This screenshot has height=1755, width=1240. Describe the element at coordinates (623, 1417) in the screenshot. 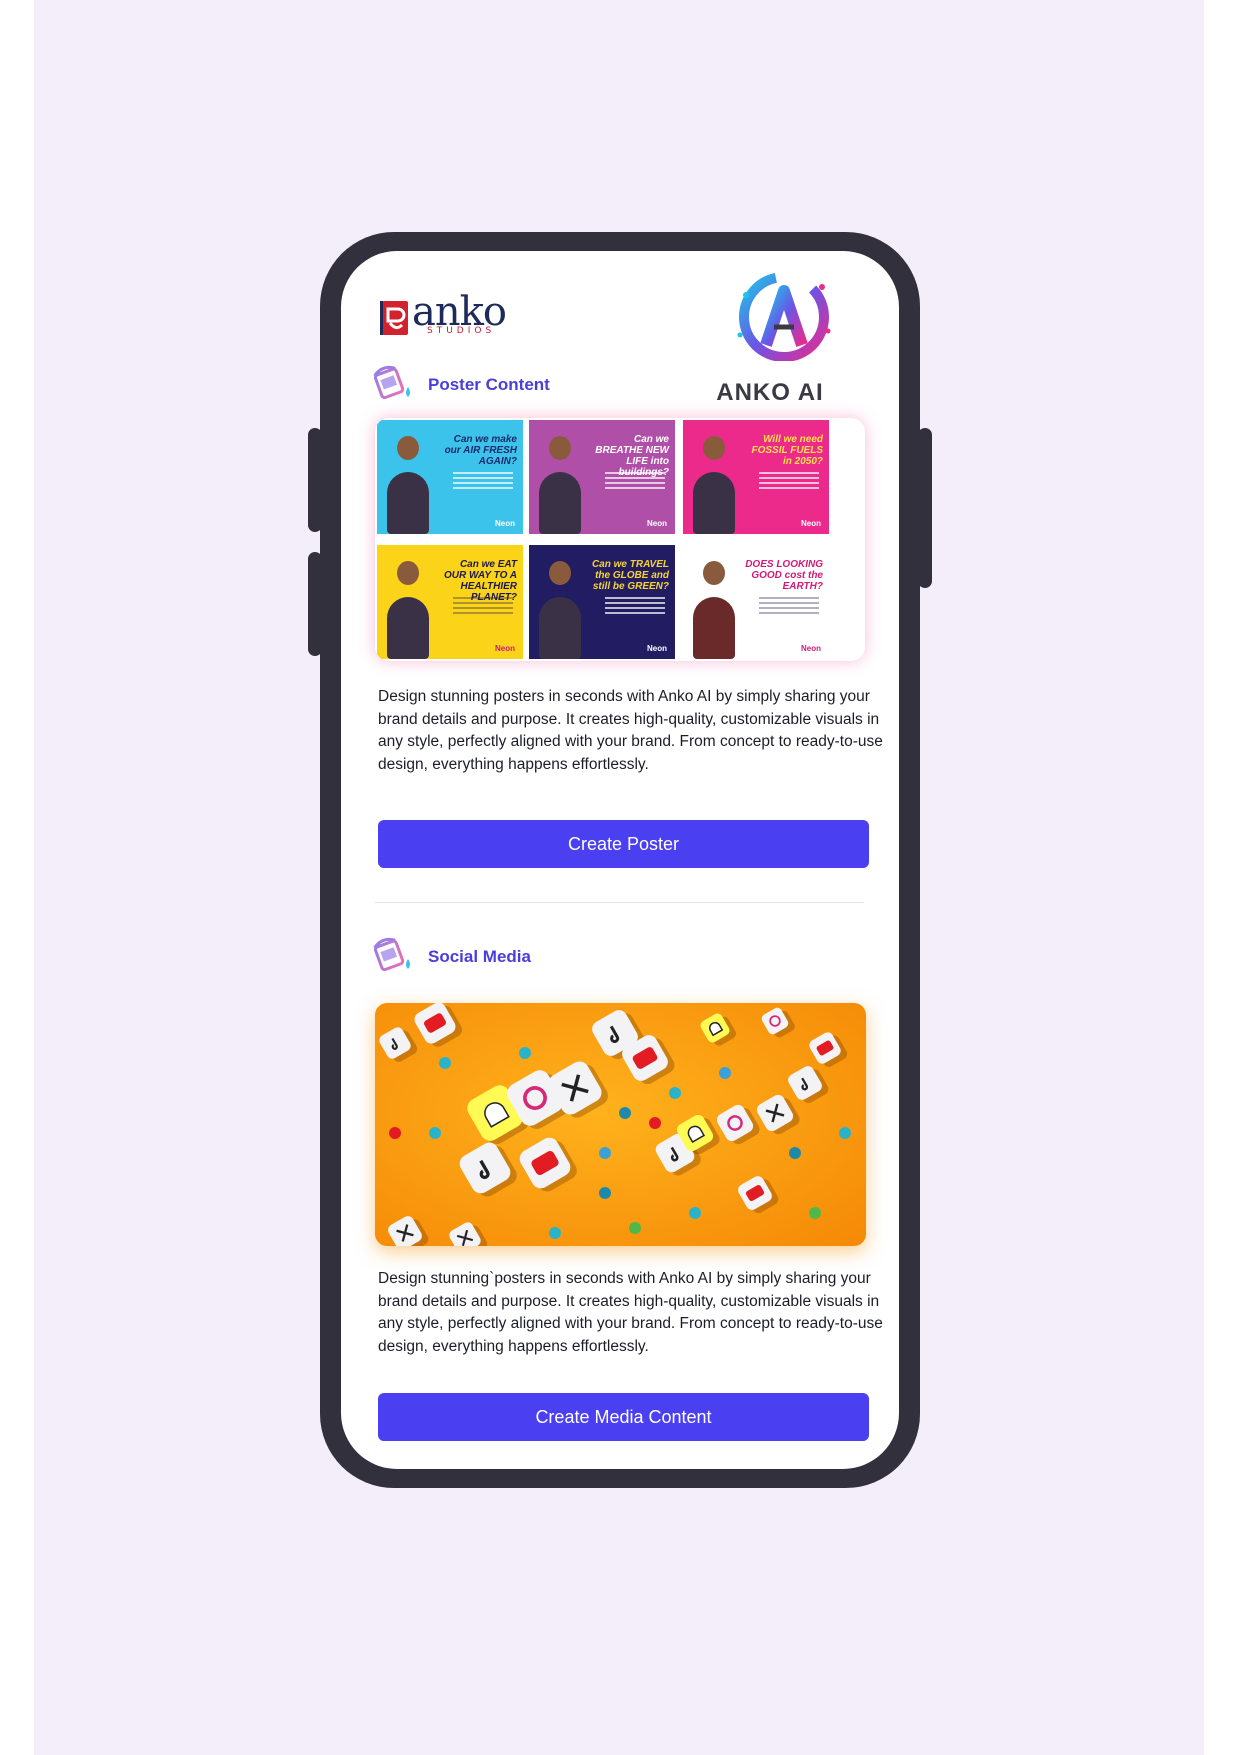

I see `create-media-content-button: Create Media Content` at that location.